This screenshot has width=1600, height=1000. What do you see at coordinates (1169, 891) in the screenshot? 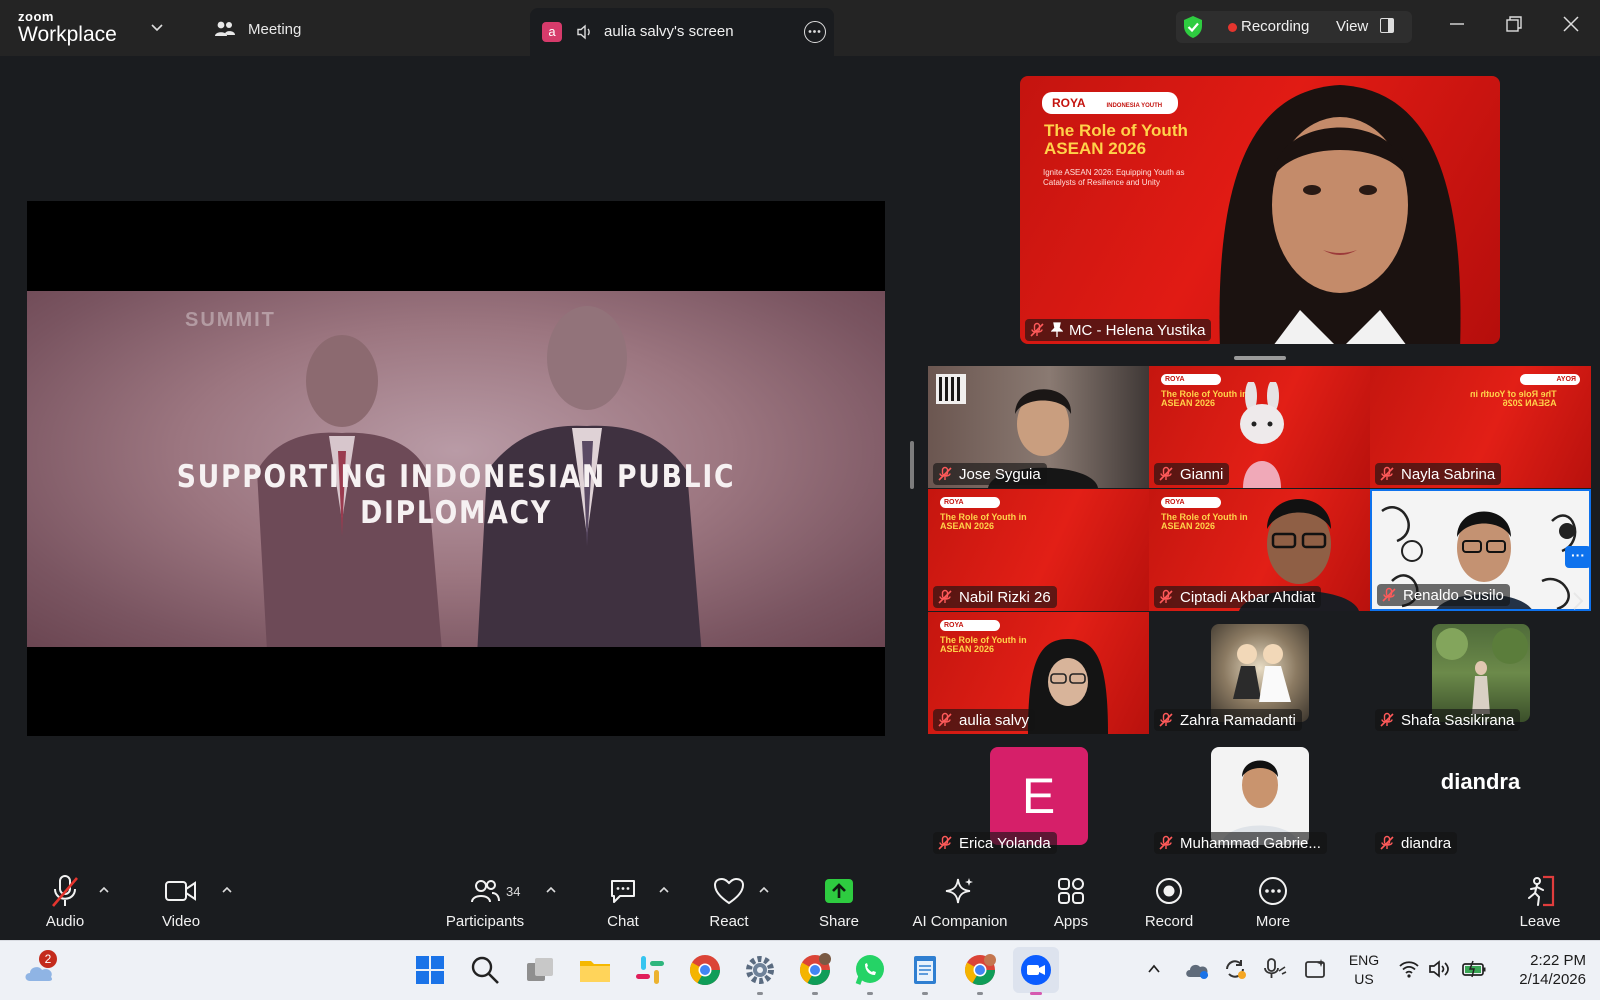
I see `record-icon` at bounding box center [1169, 891].